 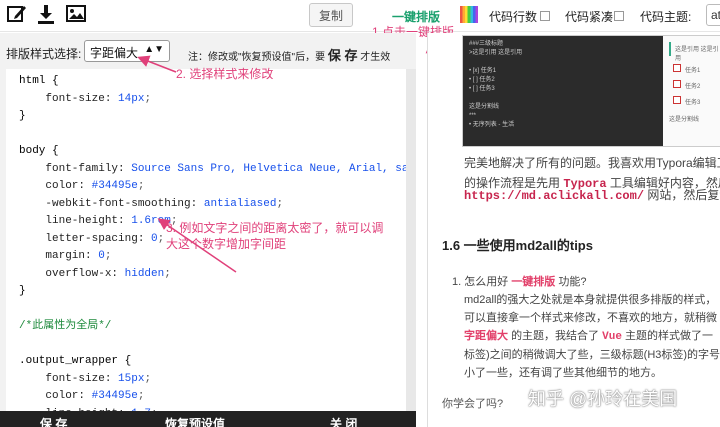 What do you see at coordinates (492, 125) in the screenshot?
I see `thumbnail-source-line: • 无序列表 - 生活` at bounding box center [492, 125].